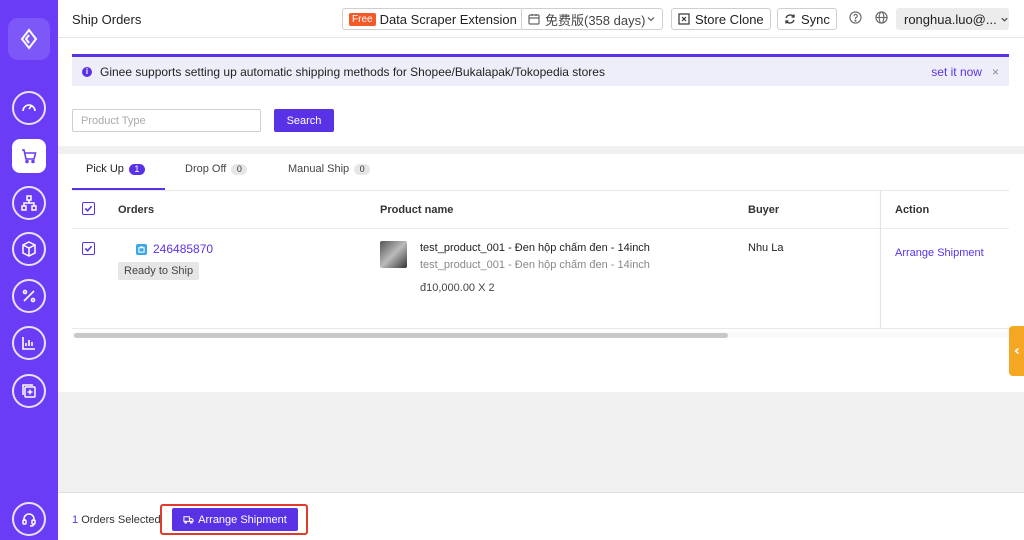 Image resolution: width=1024 pixels, height=540 pixels. What do you see at coordinates (141, 249) in the screenshot?
I see `platform-icon` at bounding box center [141, 249].